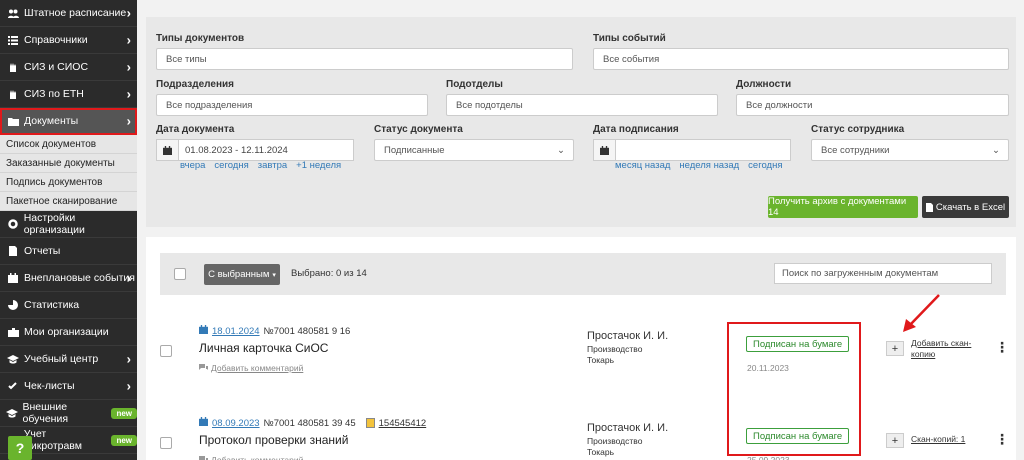 The width and height of the screenshot is (1024, 460). Describe the element at coordinates (965, 207) in the screenshot. I see `download-excel-button: Скачать в Excel` at that location.